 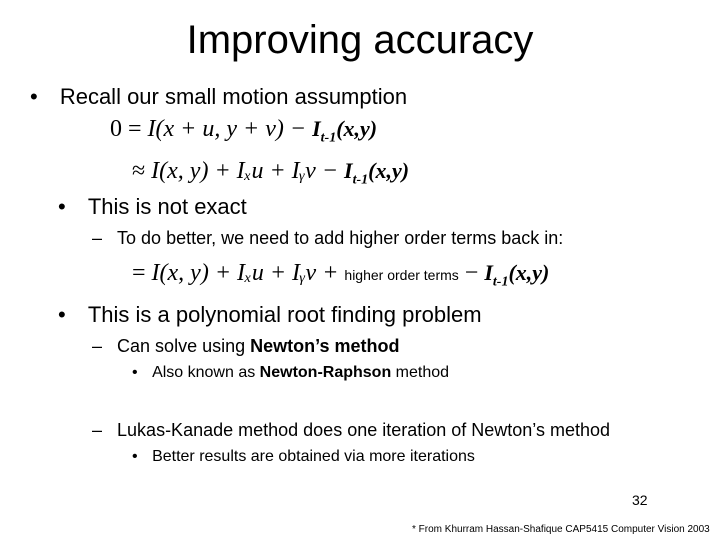 What do you see at coordinates (184, 346) in the screenshot?
I see `bullet-text: Can solve using` at bounding box center [184, 346].